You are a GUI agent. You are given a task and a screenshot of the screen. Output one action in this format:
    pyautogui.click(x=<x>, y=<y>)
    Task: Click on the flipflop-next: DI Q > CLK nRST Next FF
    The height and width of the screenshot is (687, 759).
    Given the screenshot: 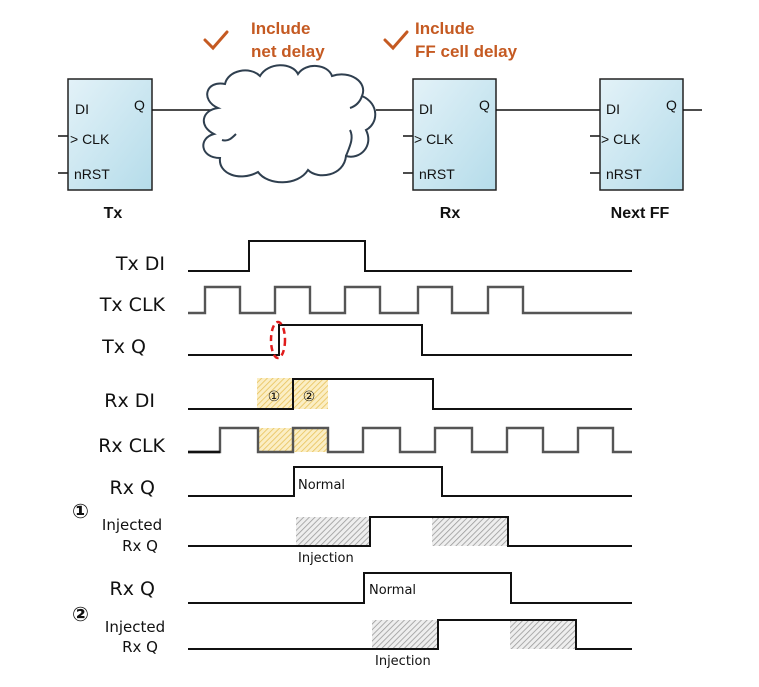 What is the action you would take?
    pyautogui.click(x=637, y=150)
    